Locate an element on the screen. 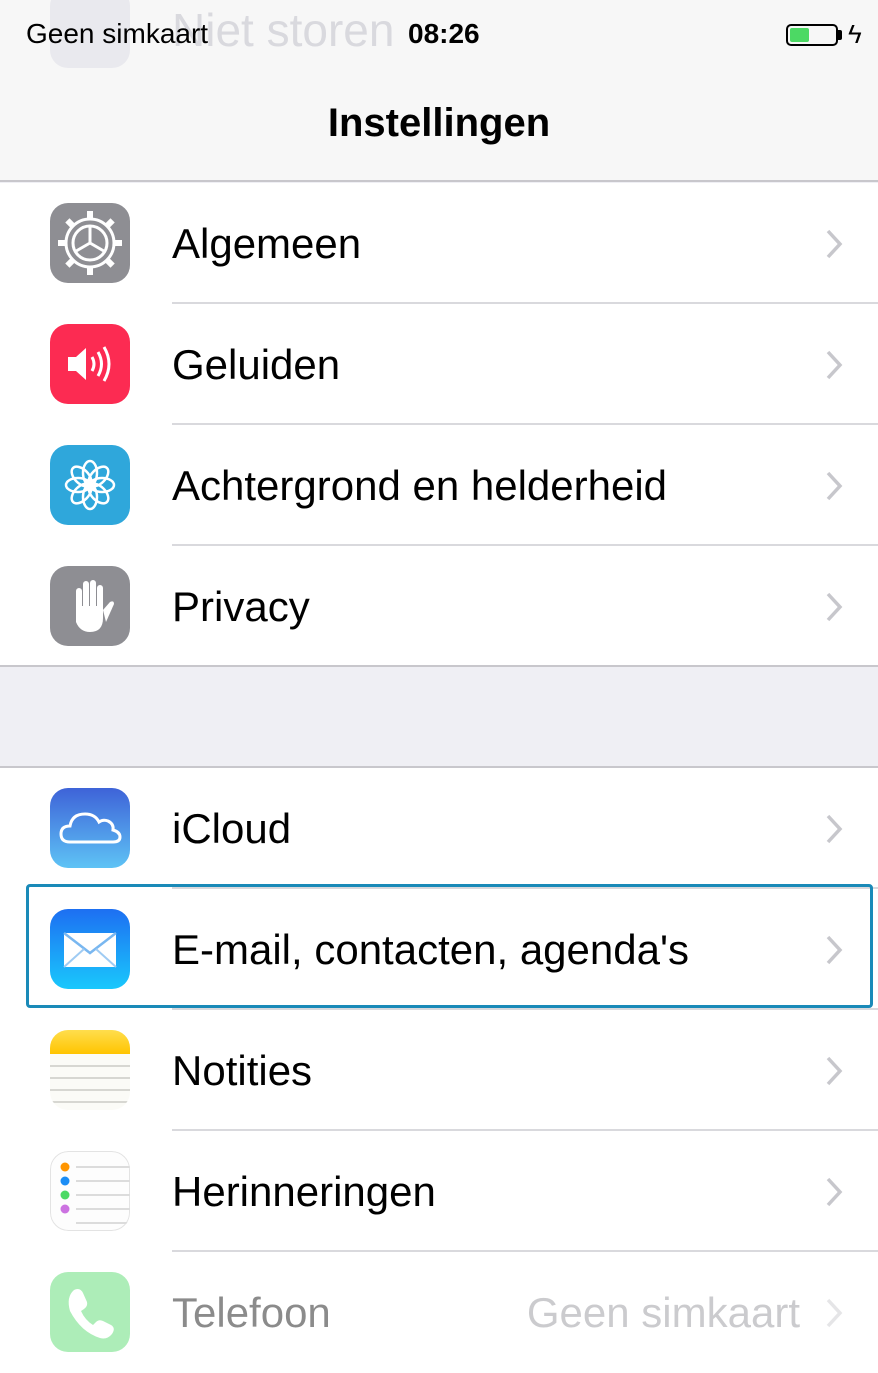  clock: 08:26 is located at coordinates (444, 33).